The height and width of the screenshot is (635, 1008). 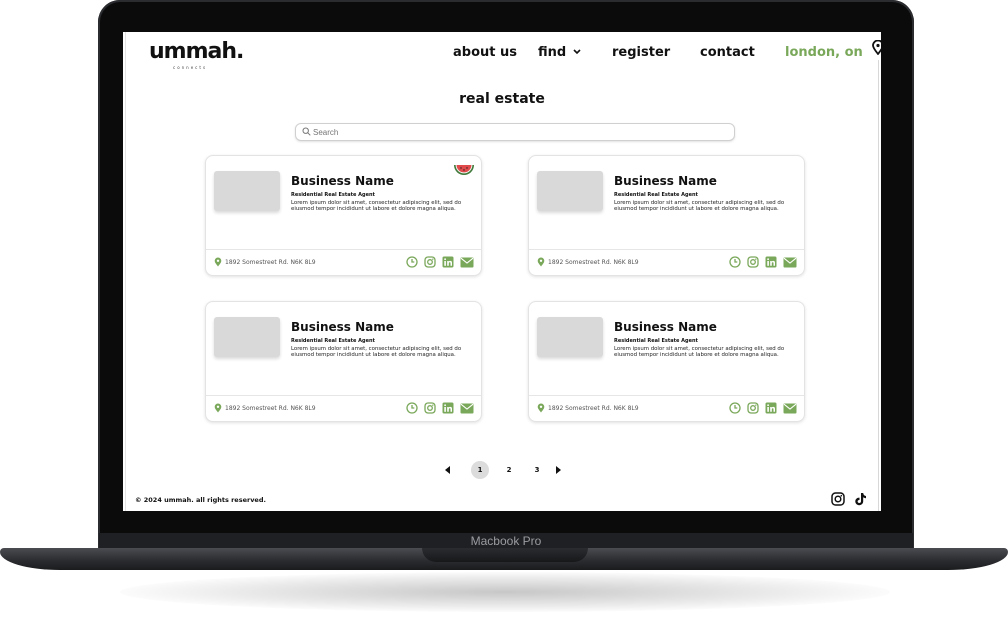 I want to click on nav-location: london, on, so click(x=824, y=52).